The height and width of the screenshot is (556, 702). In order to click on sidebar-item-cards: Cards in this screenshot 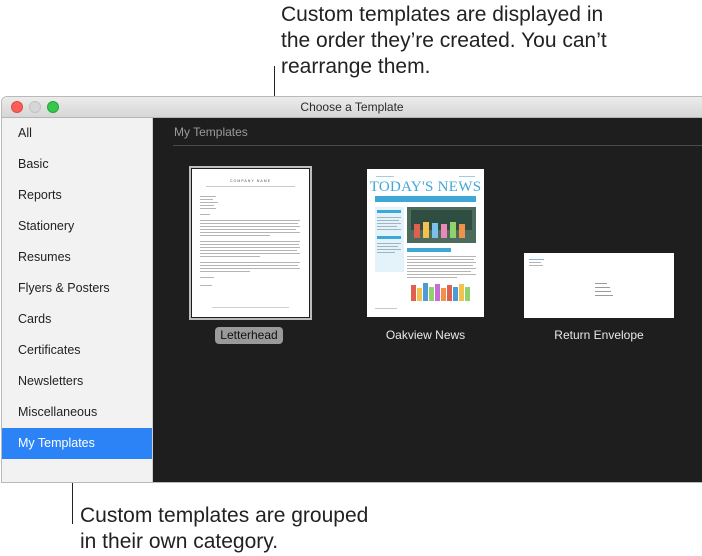, I will do `click(77, 319)`.